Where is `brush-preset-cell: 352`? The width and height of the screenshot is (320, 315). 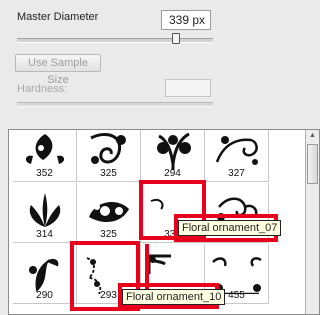 brush-preset-cell: 352 is located at coordinates (45, 156).